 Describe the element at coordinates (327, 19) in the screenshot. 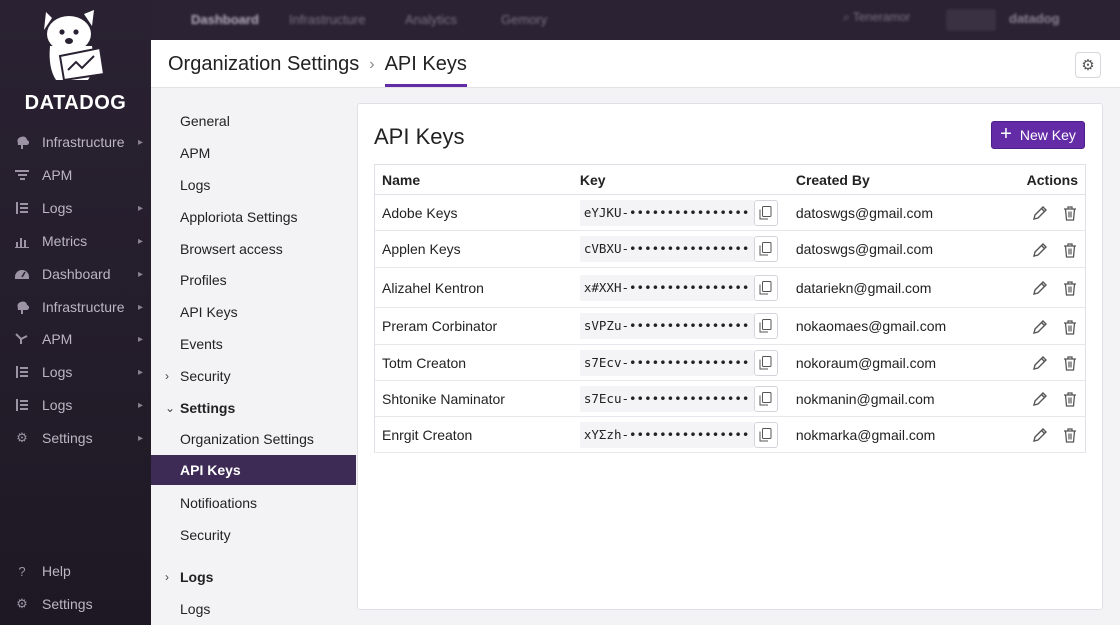

I see `topnav-infrastructure: Infrastructure` at that location.